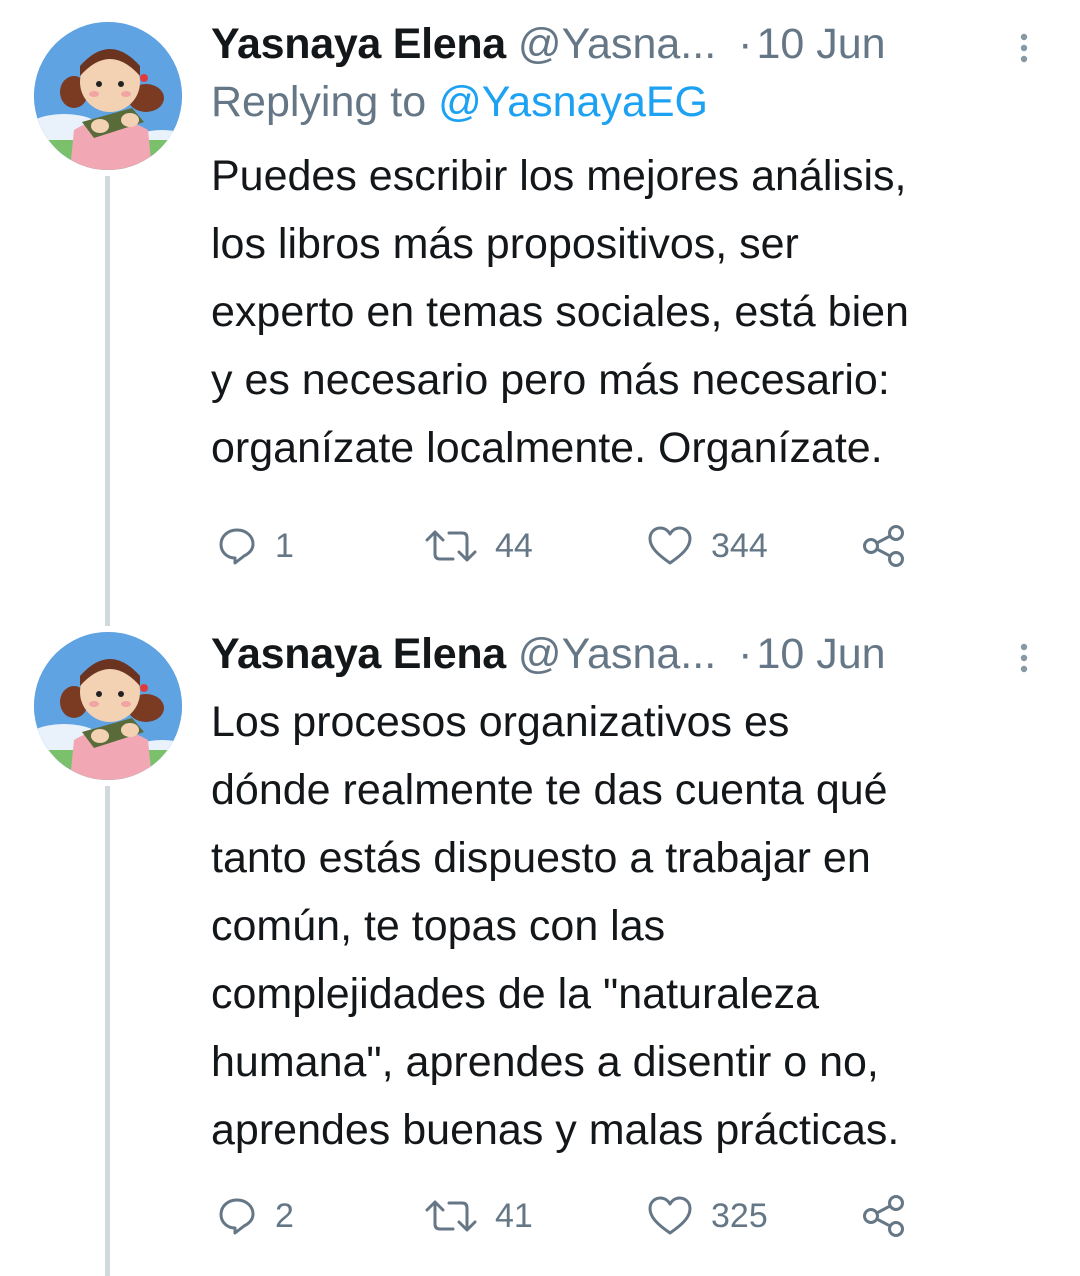  Describe the element at coordinates (571, 546) in the screenshot. I see `tweet-actions: 1 44 344` at that location.